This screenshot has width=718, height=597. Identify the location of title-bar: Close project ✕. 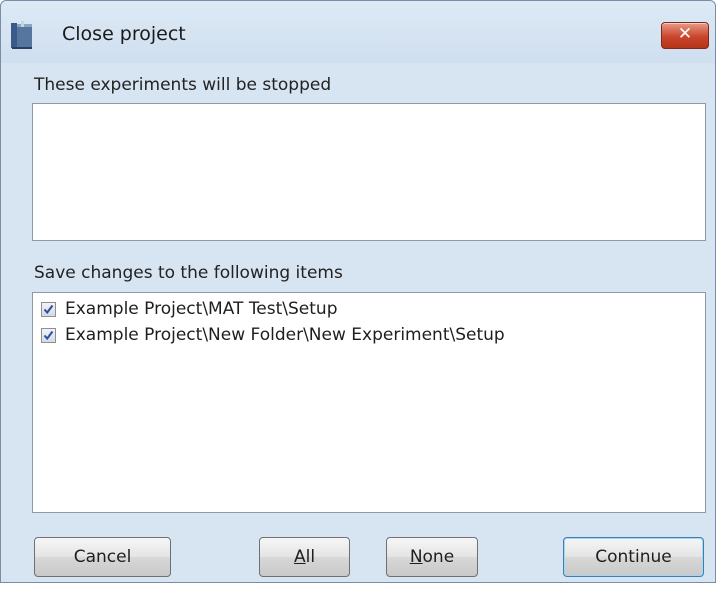
(358, 32).